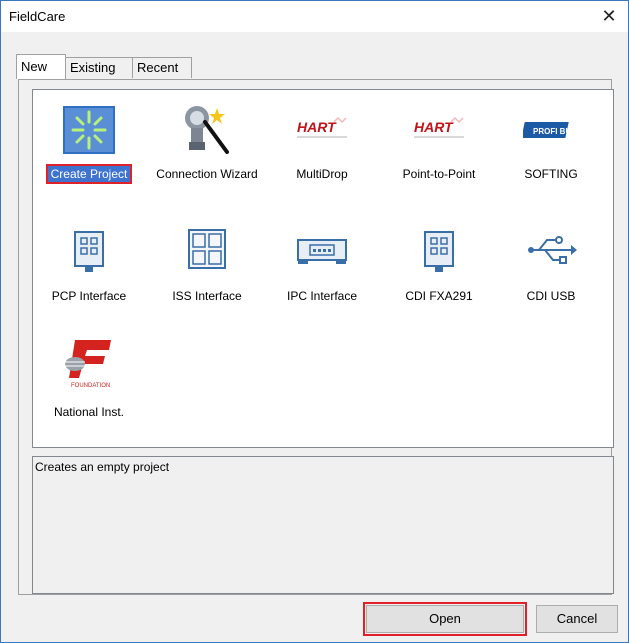  Describe the element at coordinates (439, 174) in the screenshot. I see `item-label: Point-to-Point` at that location.